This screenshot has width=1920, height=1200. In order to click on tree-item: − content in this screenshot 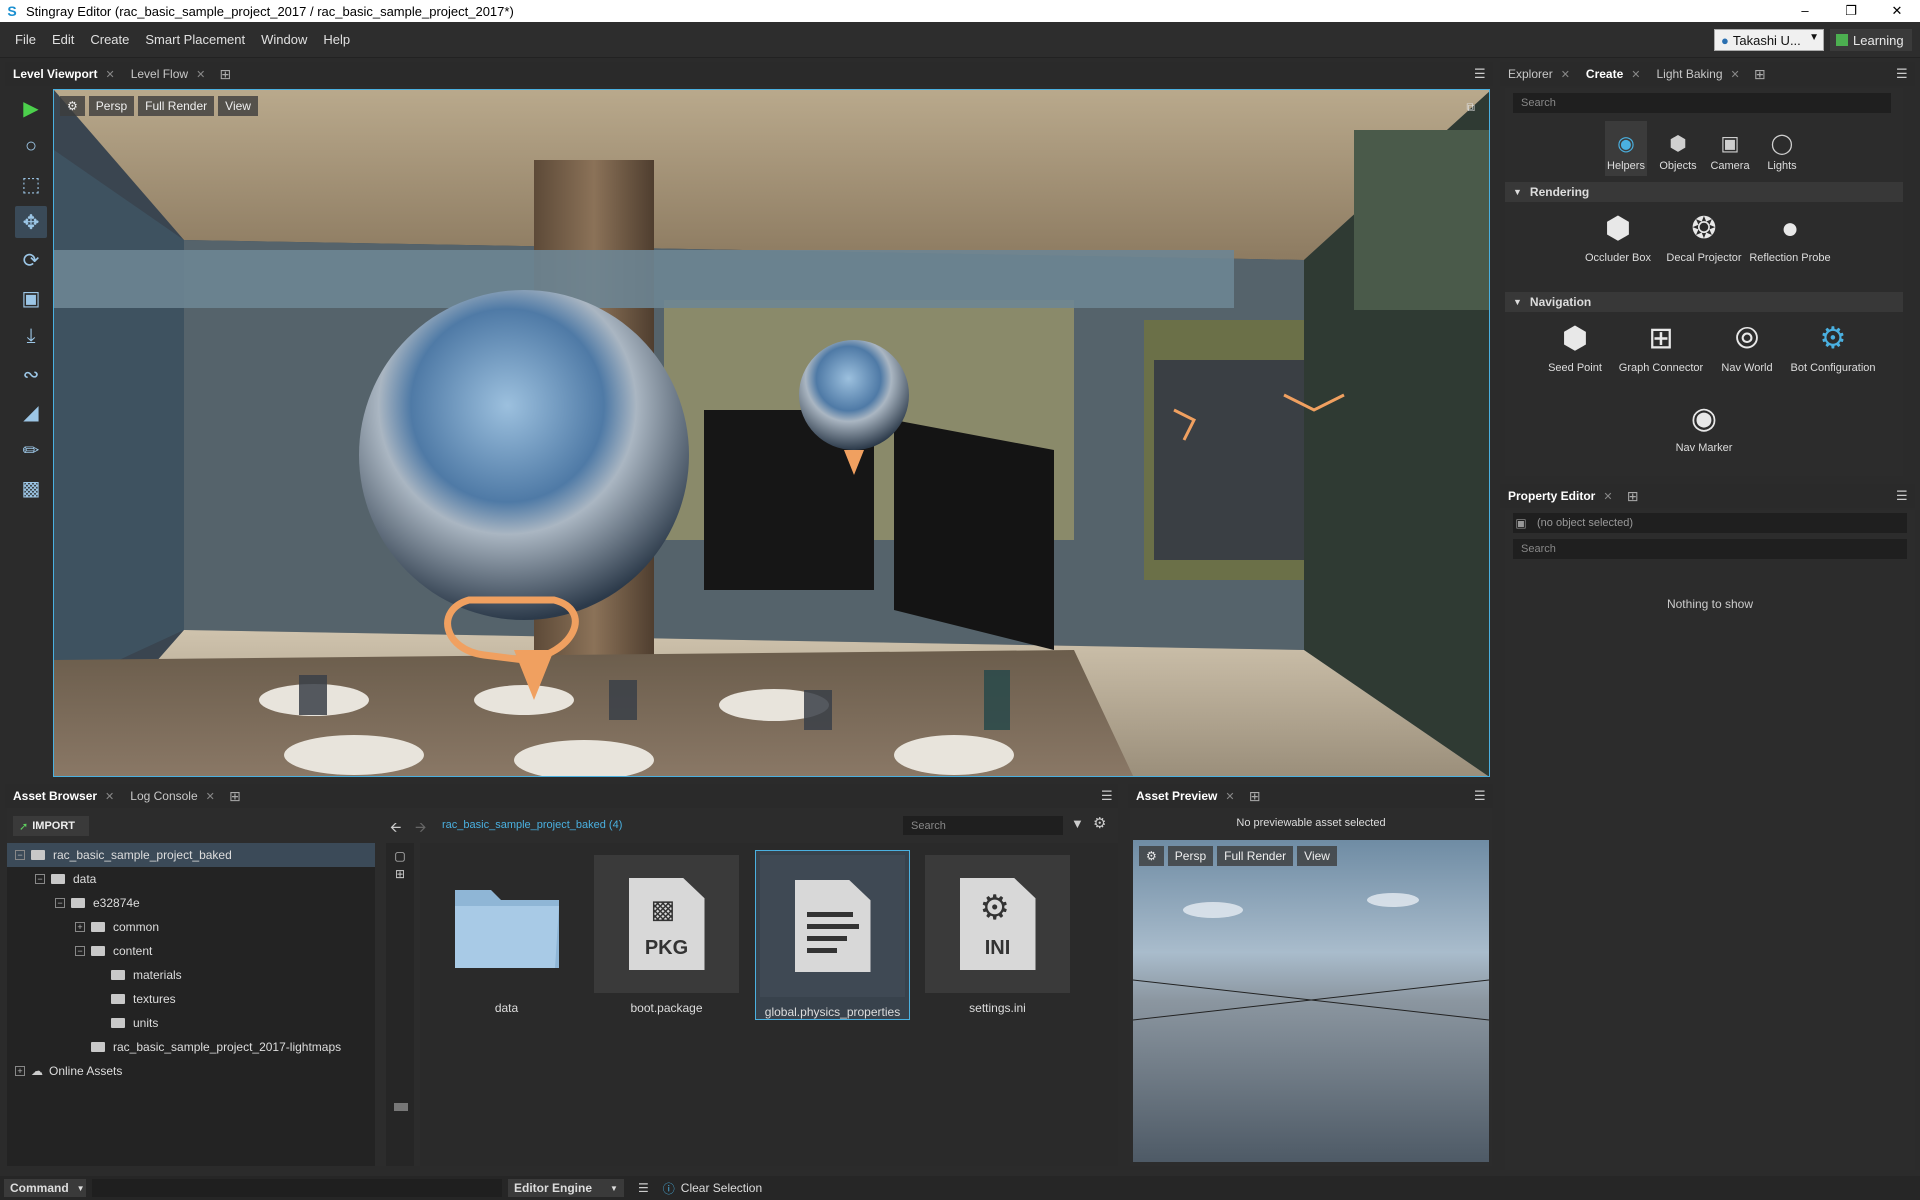, I will do `click(191, 951)`.